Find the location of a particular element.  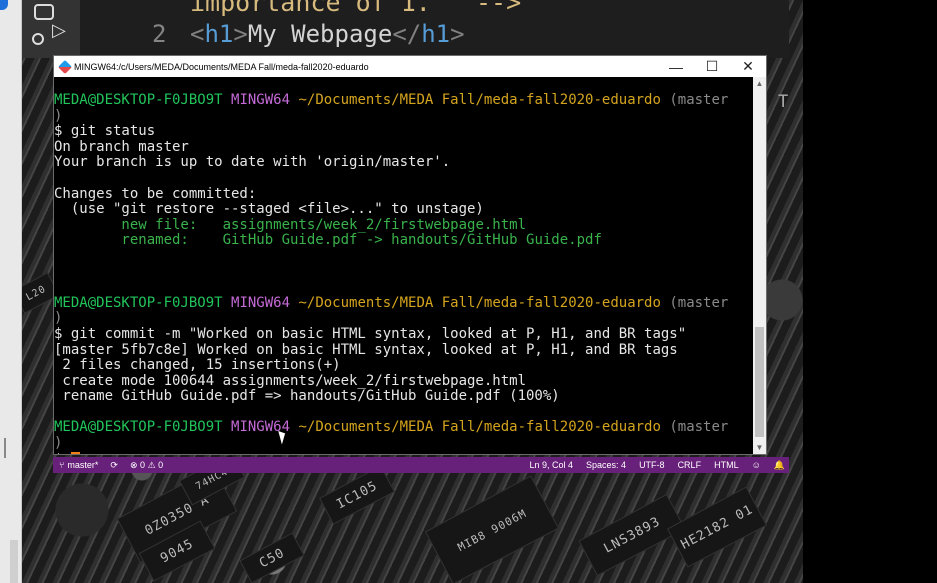

run-debug-icon: ▷ is located at coordinates (59, 30).